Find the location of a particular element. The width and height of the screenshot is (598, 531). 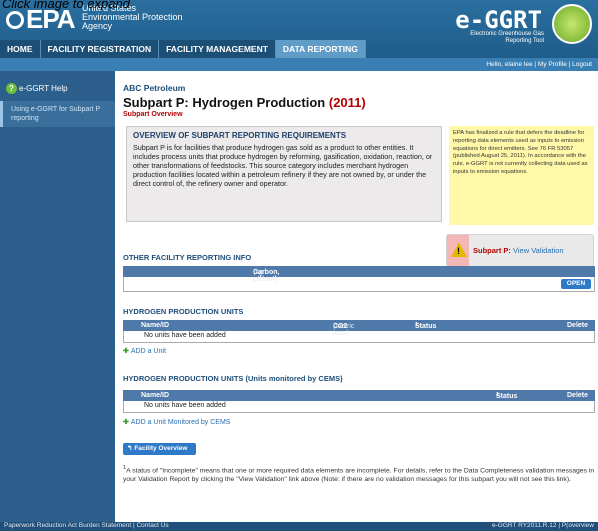

sidebar-item-subpart-p-help: Using e-GGRT for Subpart P reporting is located at coordinates (57, 114).